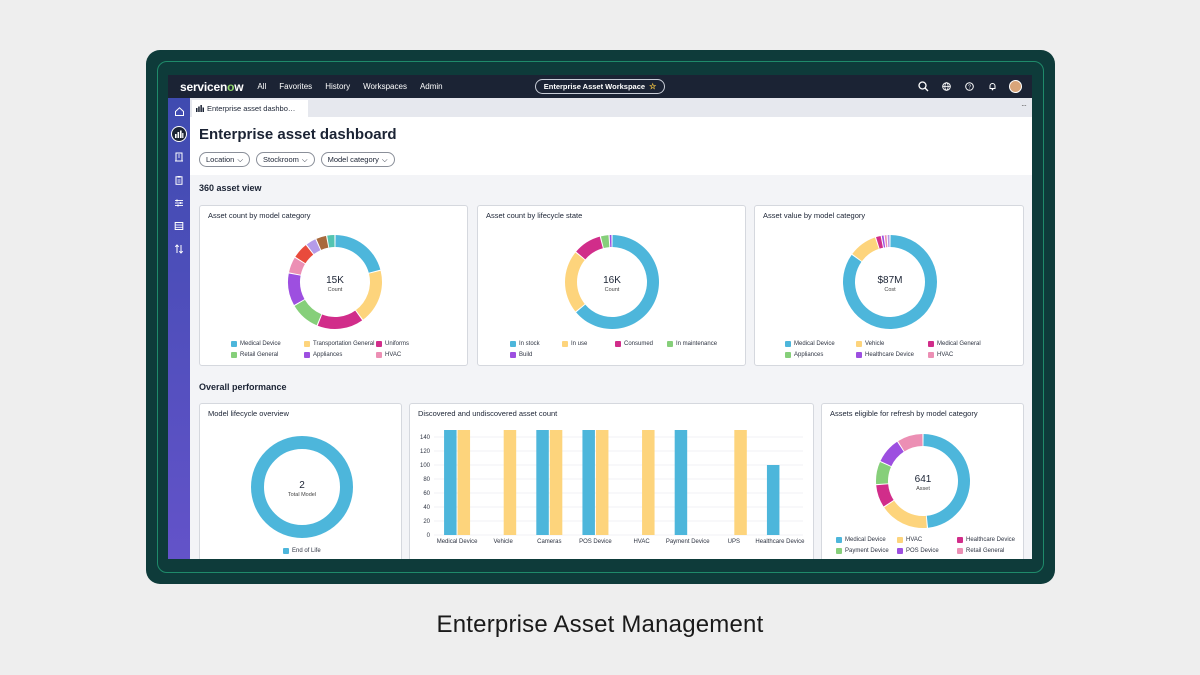  Describe the element at coordinates (179, 111) in the screenshot. I see `home-icon` at that location.